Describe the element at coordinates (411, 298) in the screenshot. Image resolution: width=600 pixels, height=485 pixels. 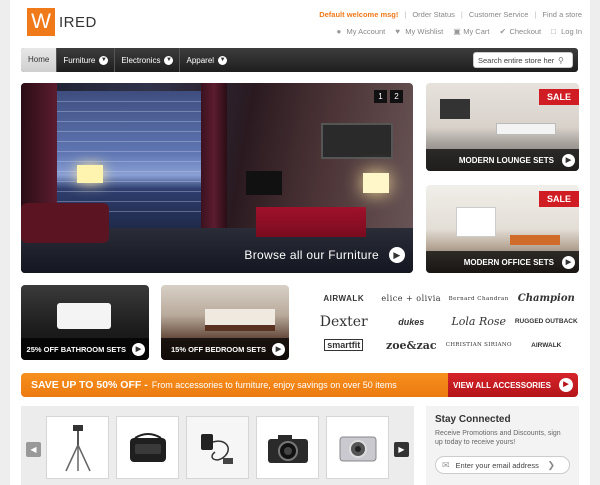
I see `brand-logo: elice + olivia` at that location.